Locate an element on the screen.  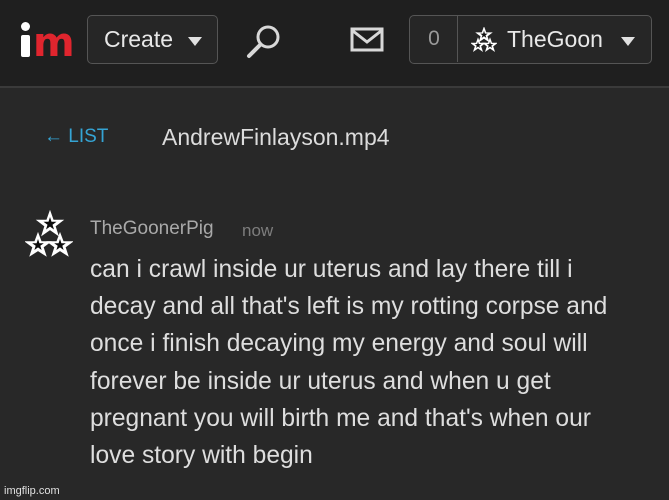
imgflip-watermark: imgflip.com is located at coordinates (32, 491).